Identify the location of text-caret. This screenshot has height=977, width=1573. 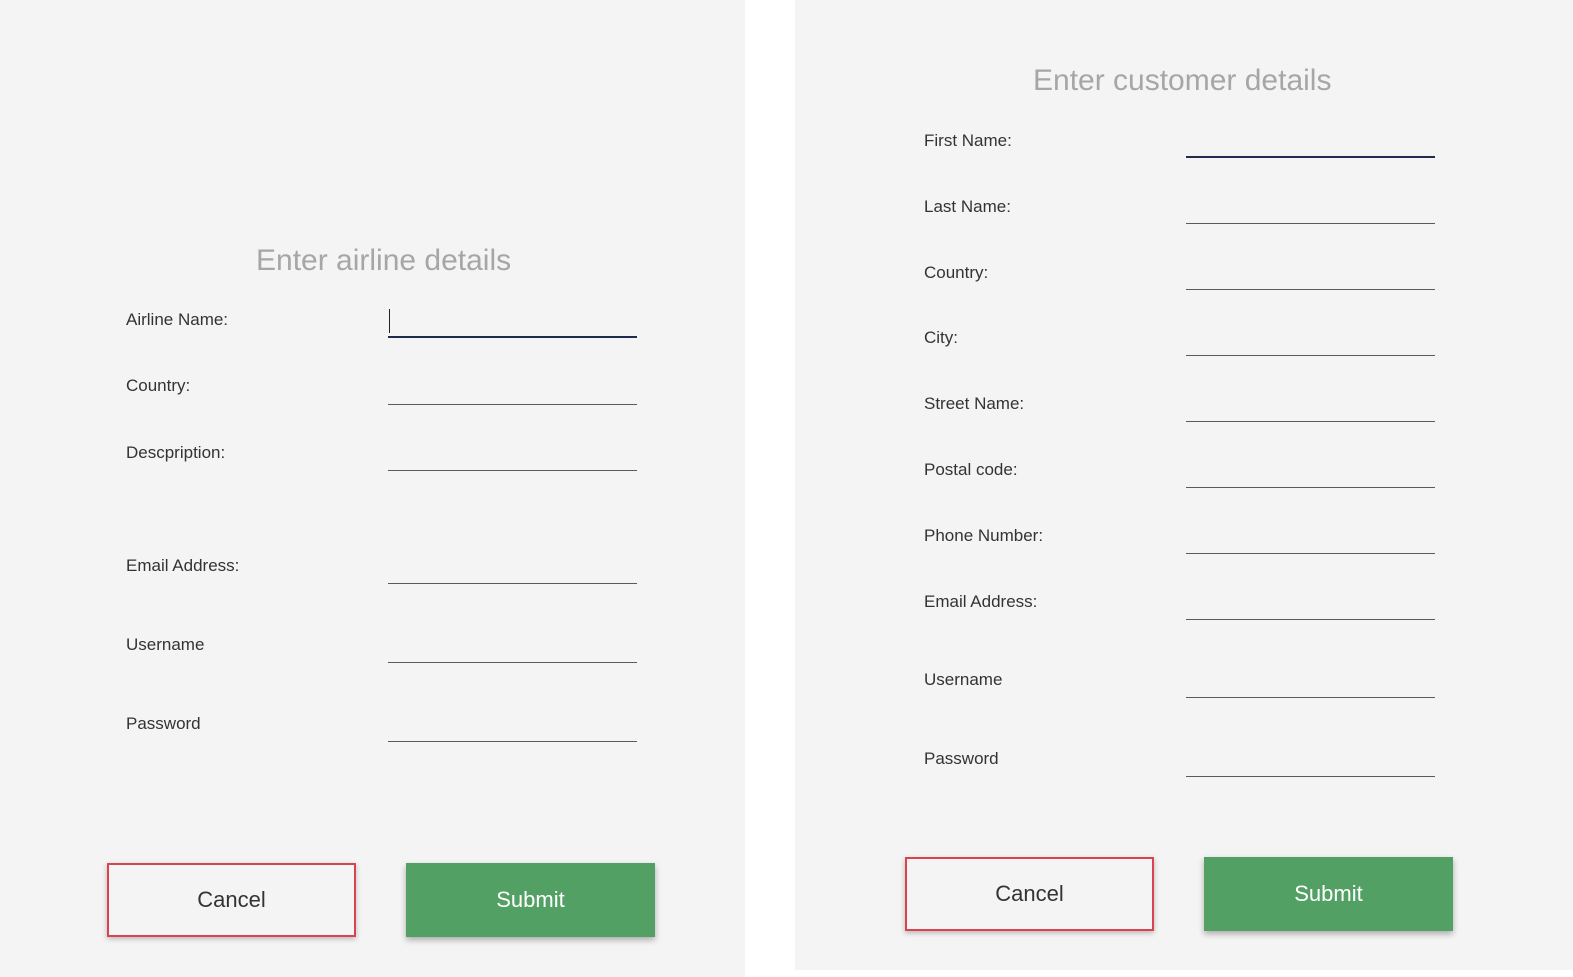
(389, 321).